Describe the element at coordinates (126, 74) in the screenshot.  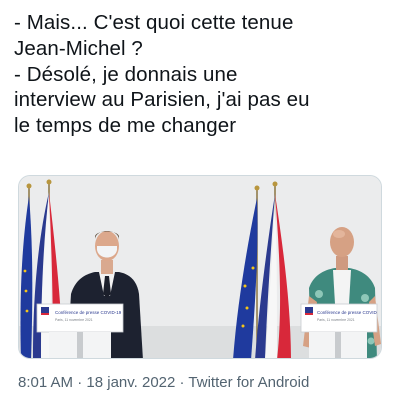
I see `tweet-text-line-3: - Désolé, je donnais une` at that location.